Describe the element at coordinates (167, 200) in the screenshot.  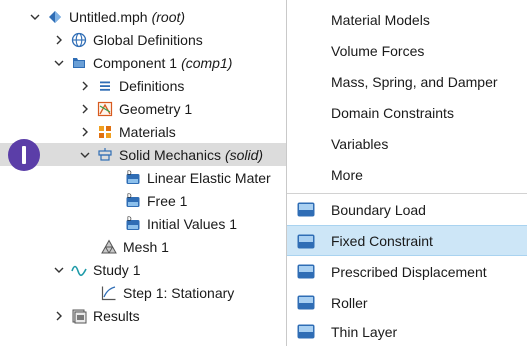
I see `tree-node-label: Free 1` at that location.